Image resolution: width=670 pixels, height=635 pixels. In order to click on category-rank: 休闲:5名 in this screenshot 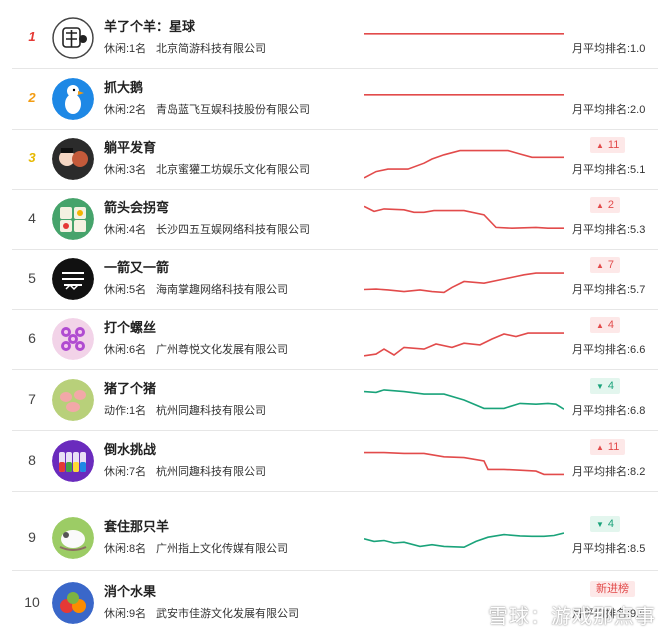, I will do `click(125, 290)`.